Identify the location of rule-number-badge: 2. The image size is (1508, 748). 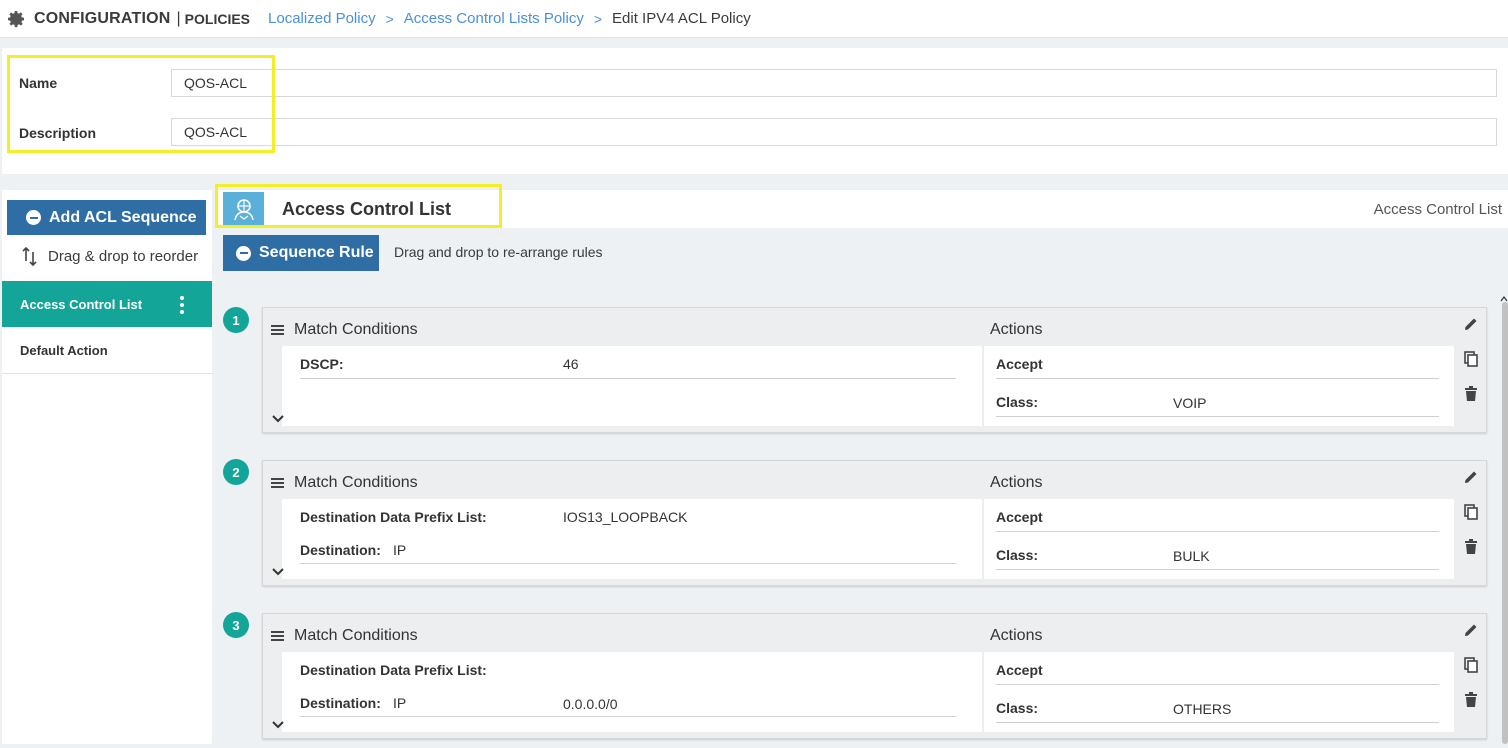
(236, 472).